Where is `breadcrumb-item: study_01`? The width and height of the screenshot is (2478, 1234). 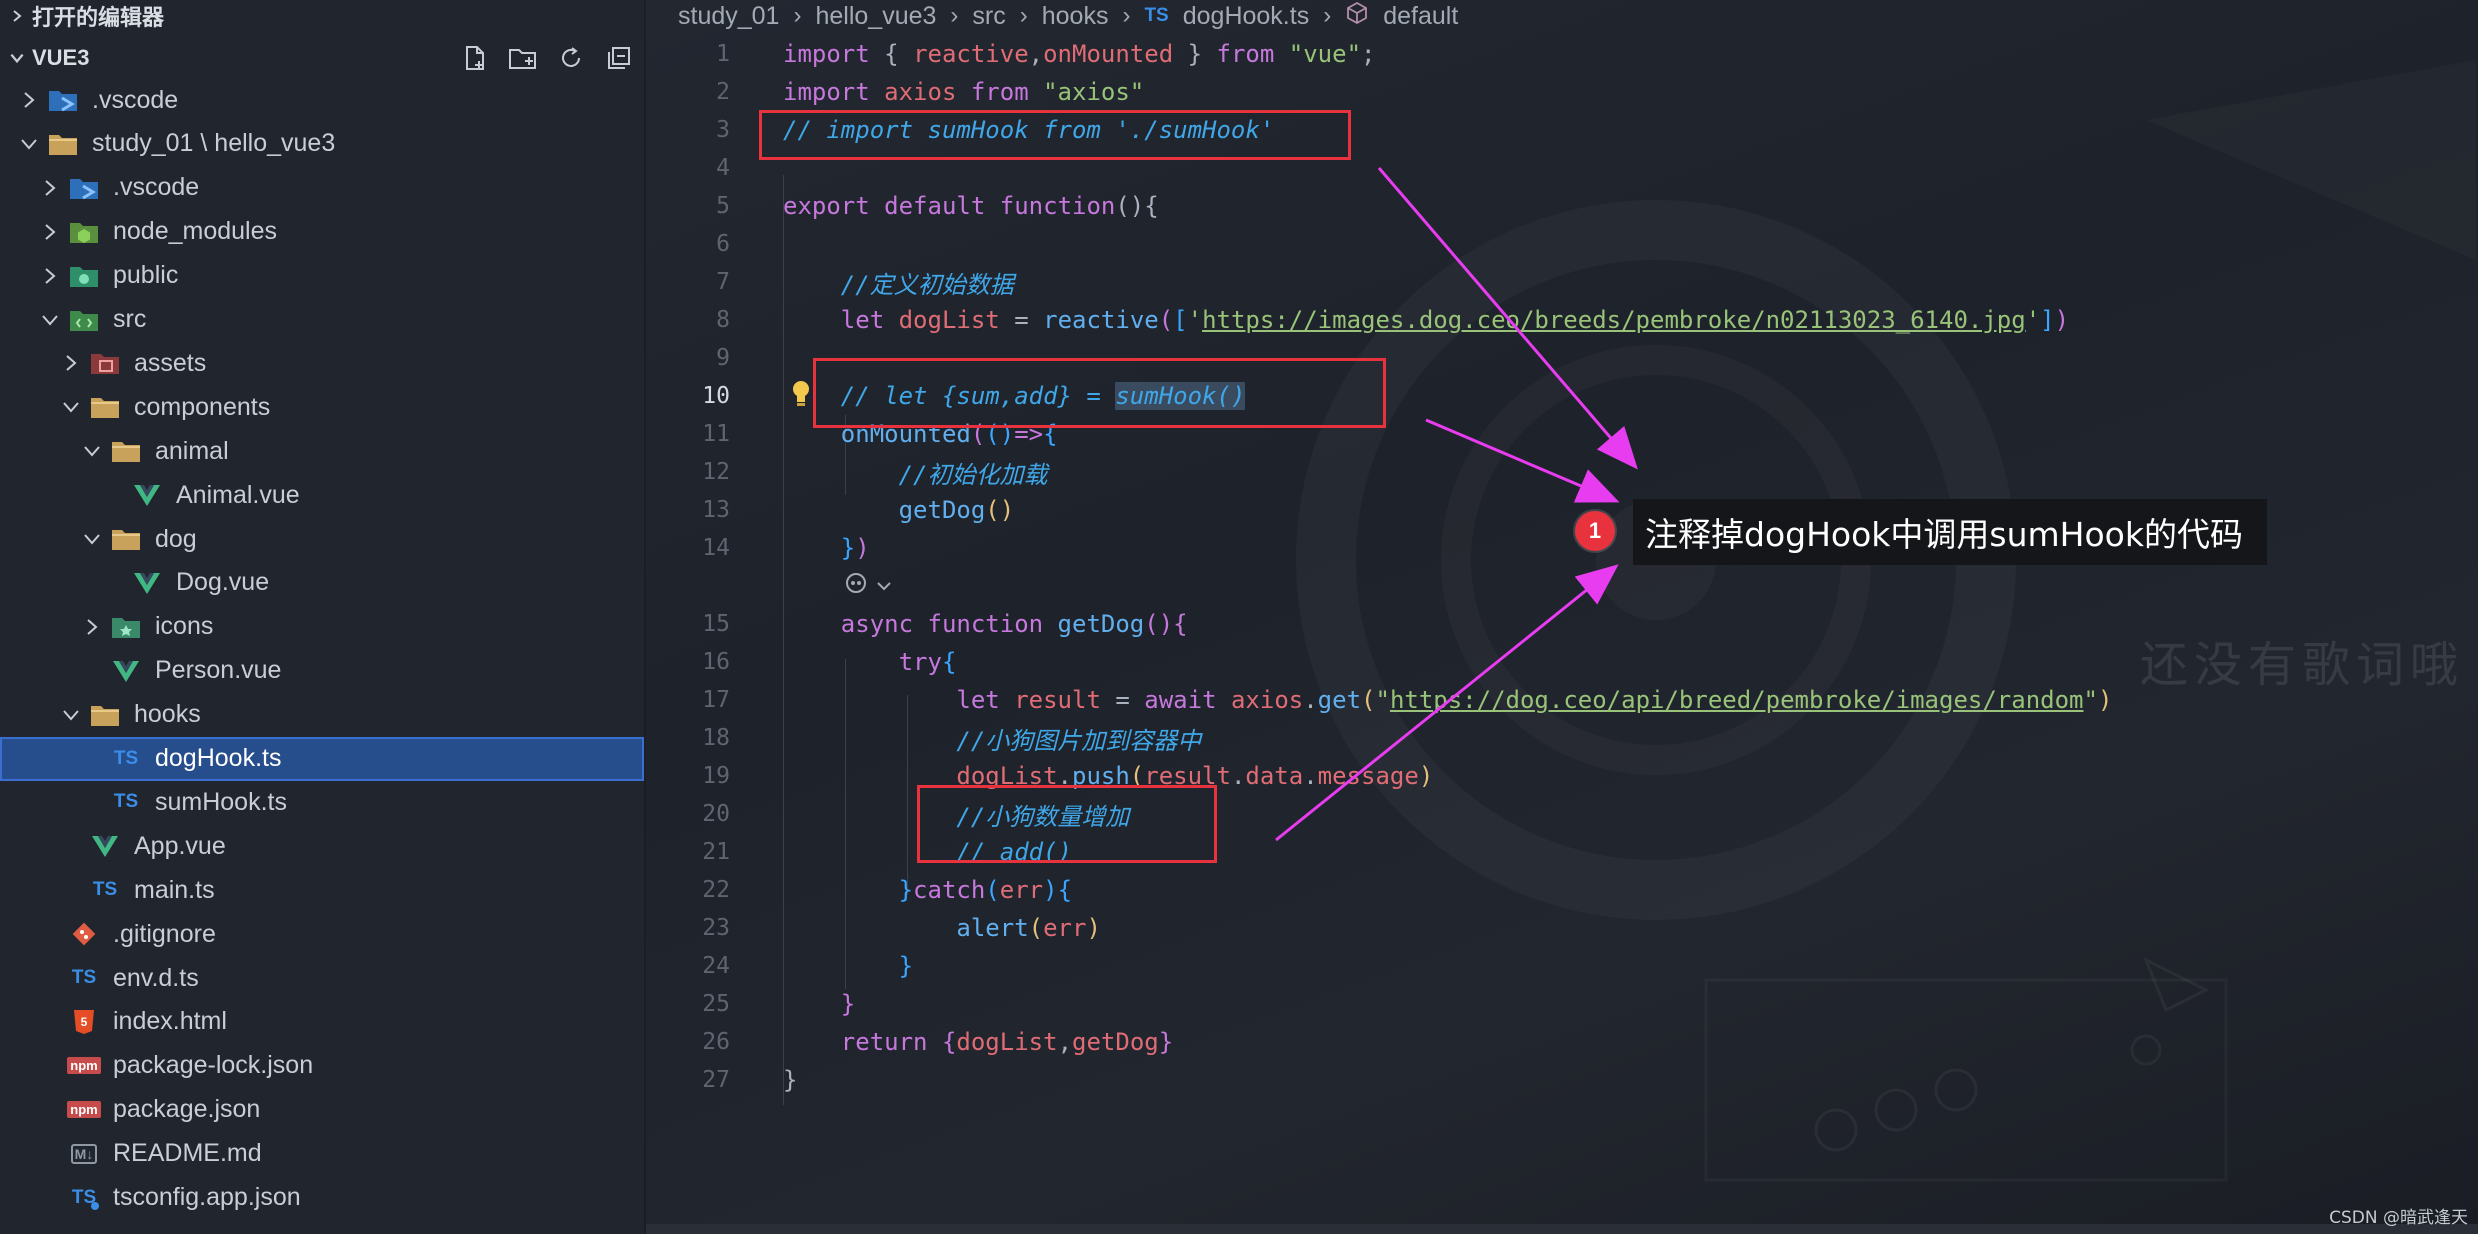
breadcrumb-item: study_01 is located at coordinates (728, 16).